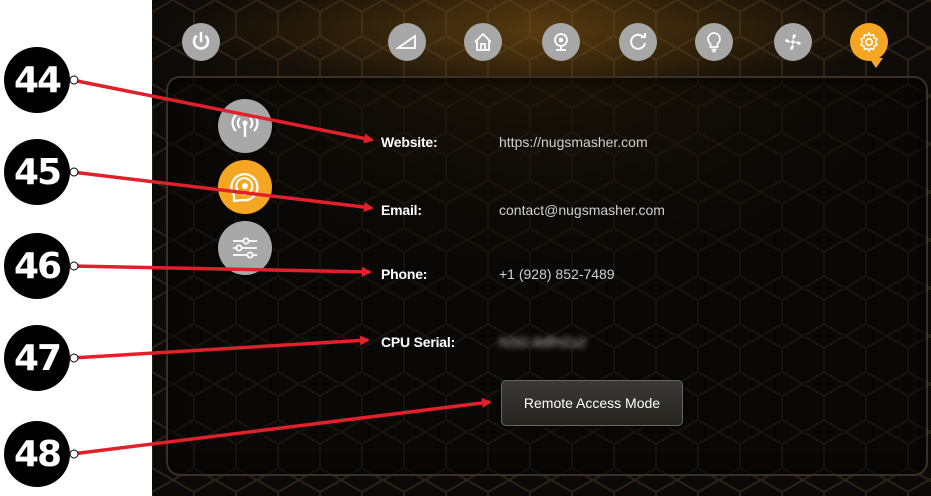 The image size is (931, 496). I want to click on power-button, so click(201, 42).